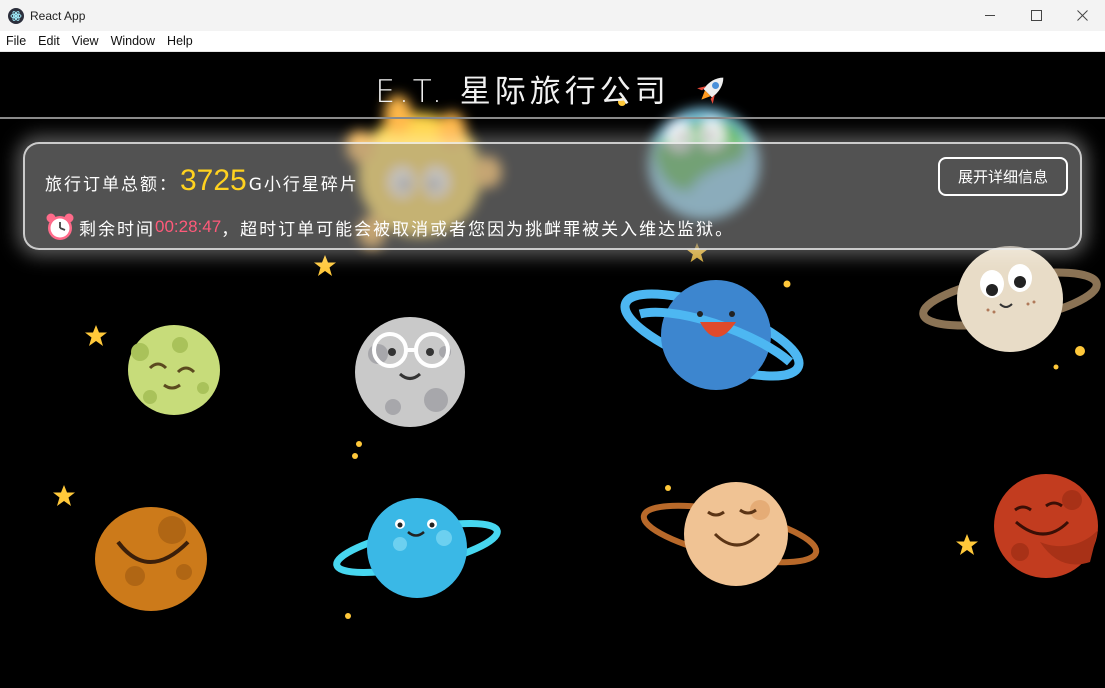 Image resolution: width=1105 pixels, height=688 pixels. I want to click on window-title: React App, so click(58, 15).